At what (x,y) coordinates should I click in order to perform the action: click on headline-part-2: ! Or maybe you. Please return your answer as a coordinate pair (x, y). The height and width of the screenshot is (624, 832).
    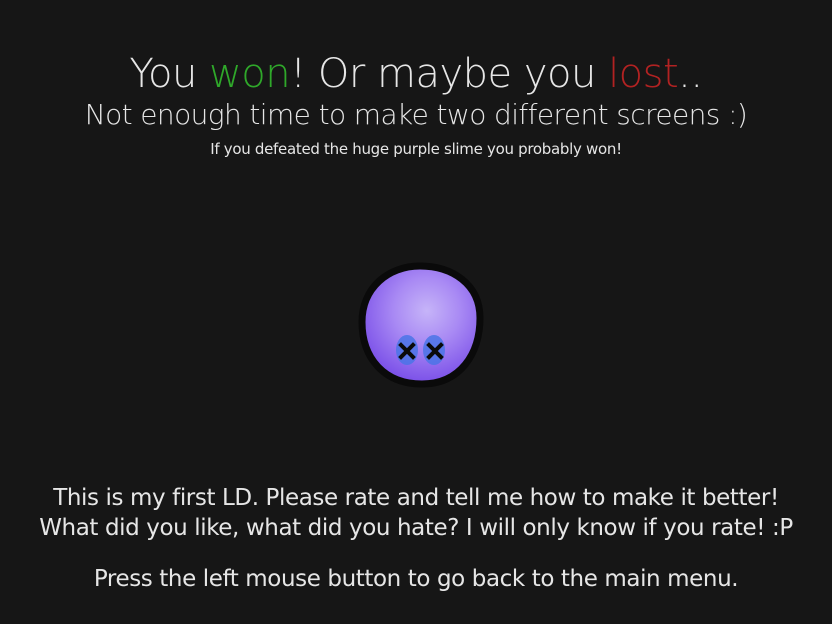
    Looking at the image, I should click on (449, 74).